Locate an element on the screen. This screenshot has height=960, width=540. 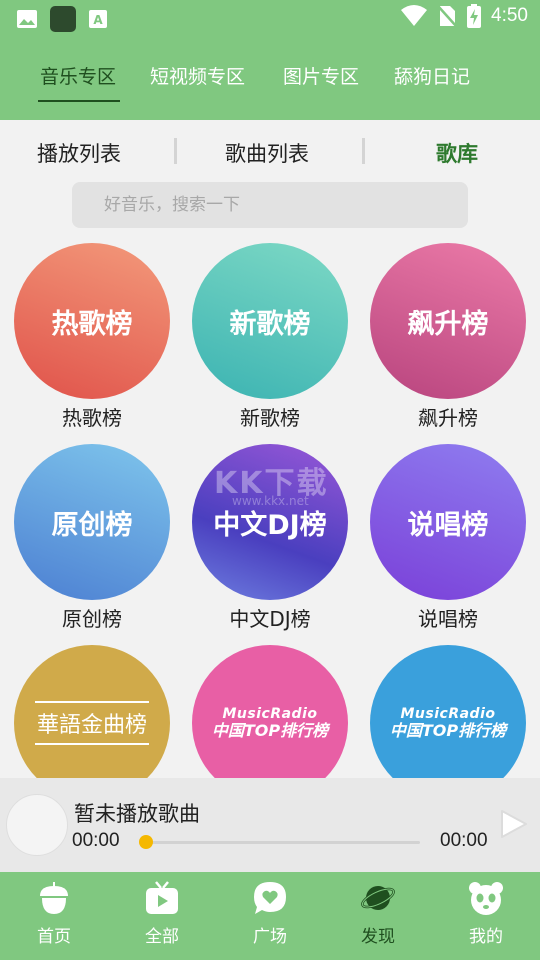
chart-cover-text: 飙升榜 is located at coordinates (448, 324).